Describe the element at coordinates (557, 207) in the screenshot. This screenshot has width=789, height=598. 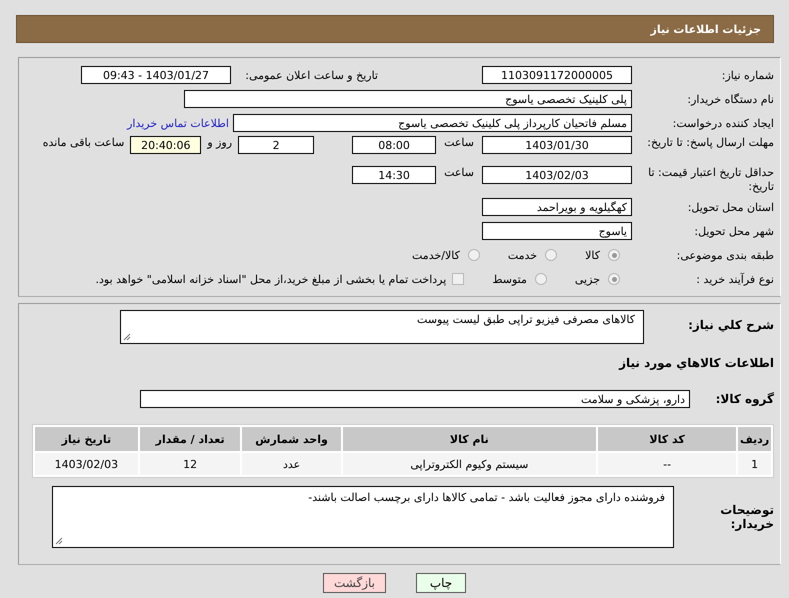
I see `province-field: کهگیلویه و بویراحمد` at that location.